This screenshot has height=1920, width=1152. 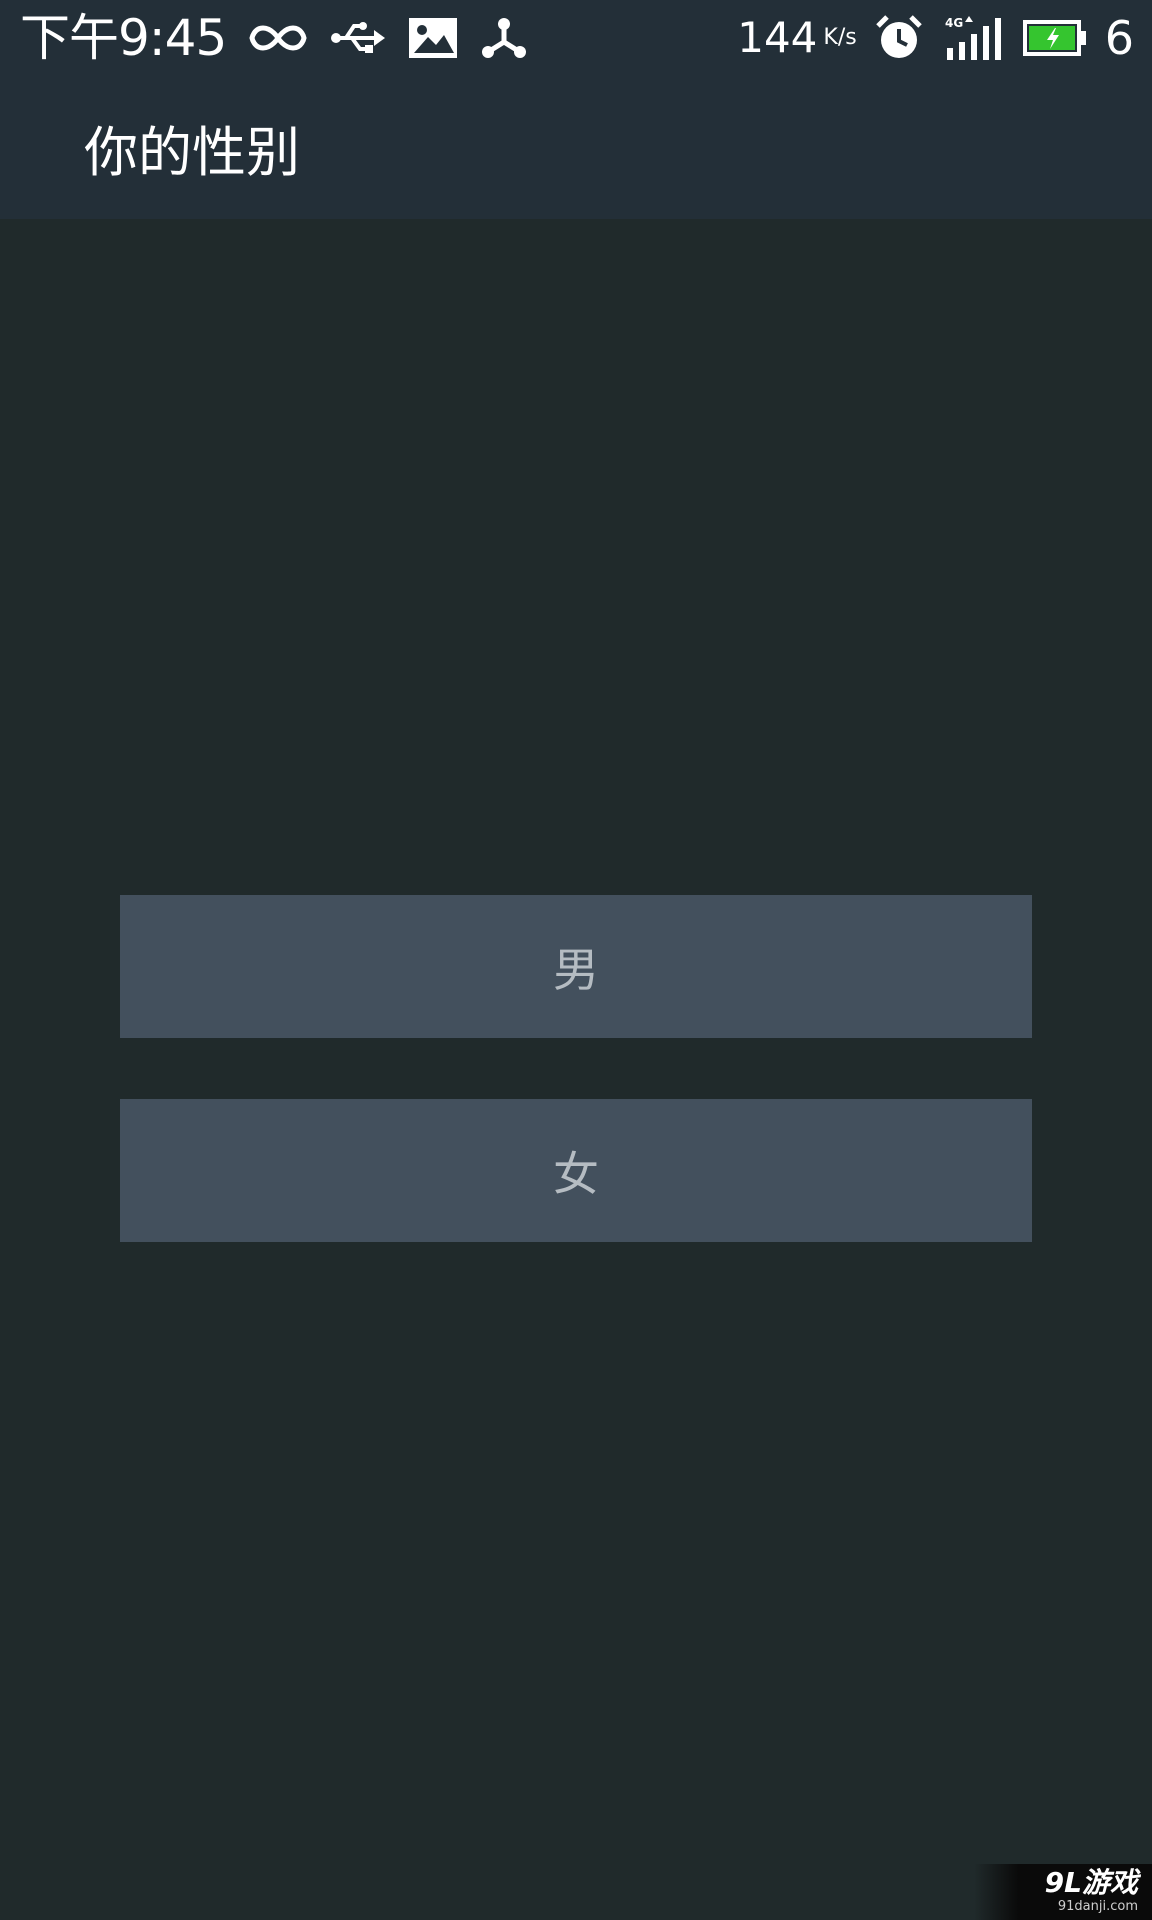 What do you see at coordinates (358, 38) in the screenshot?
I see `usb-icon` at bounding box center [358, 38].